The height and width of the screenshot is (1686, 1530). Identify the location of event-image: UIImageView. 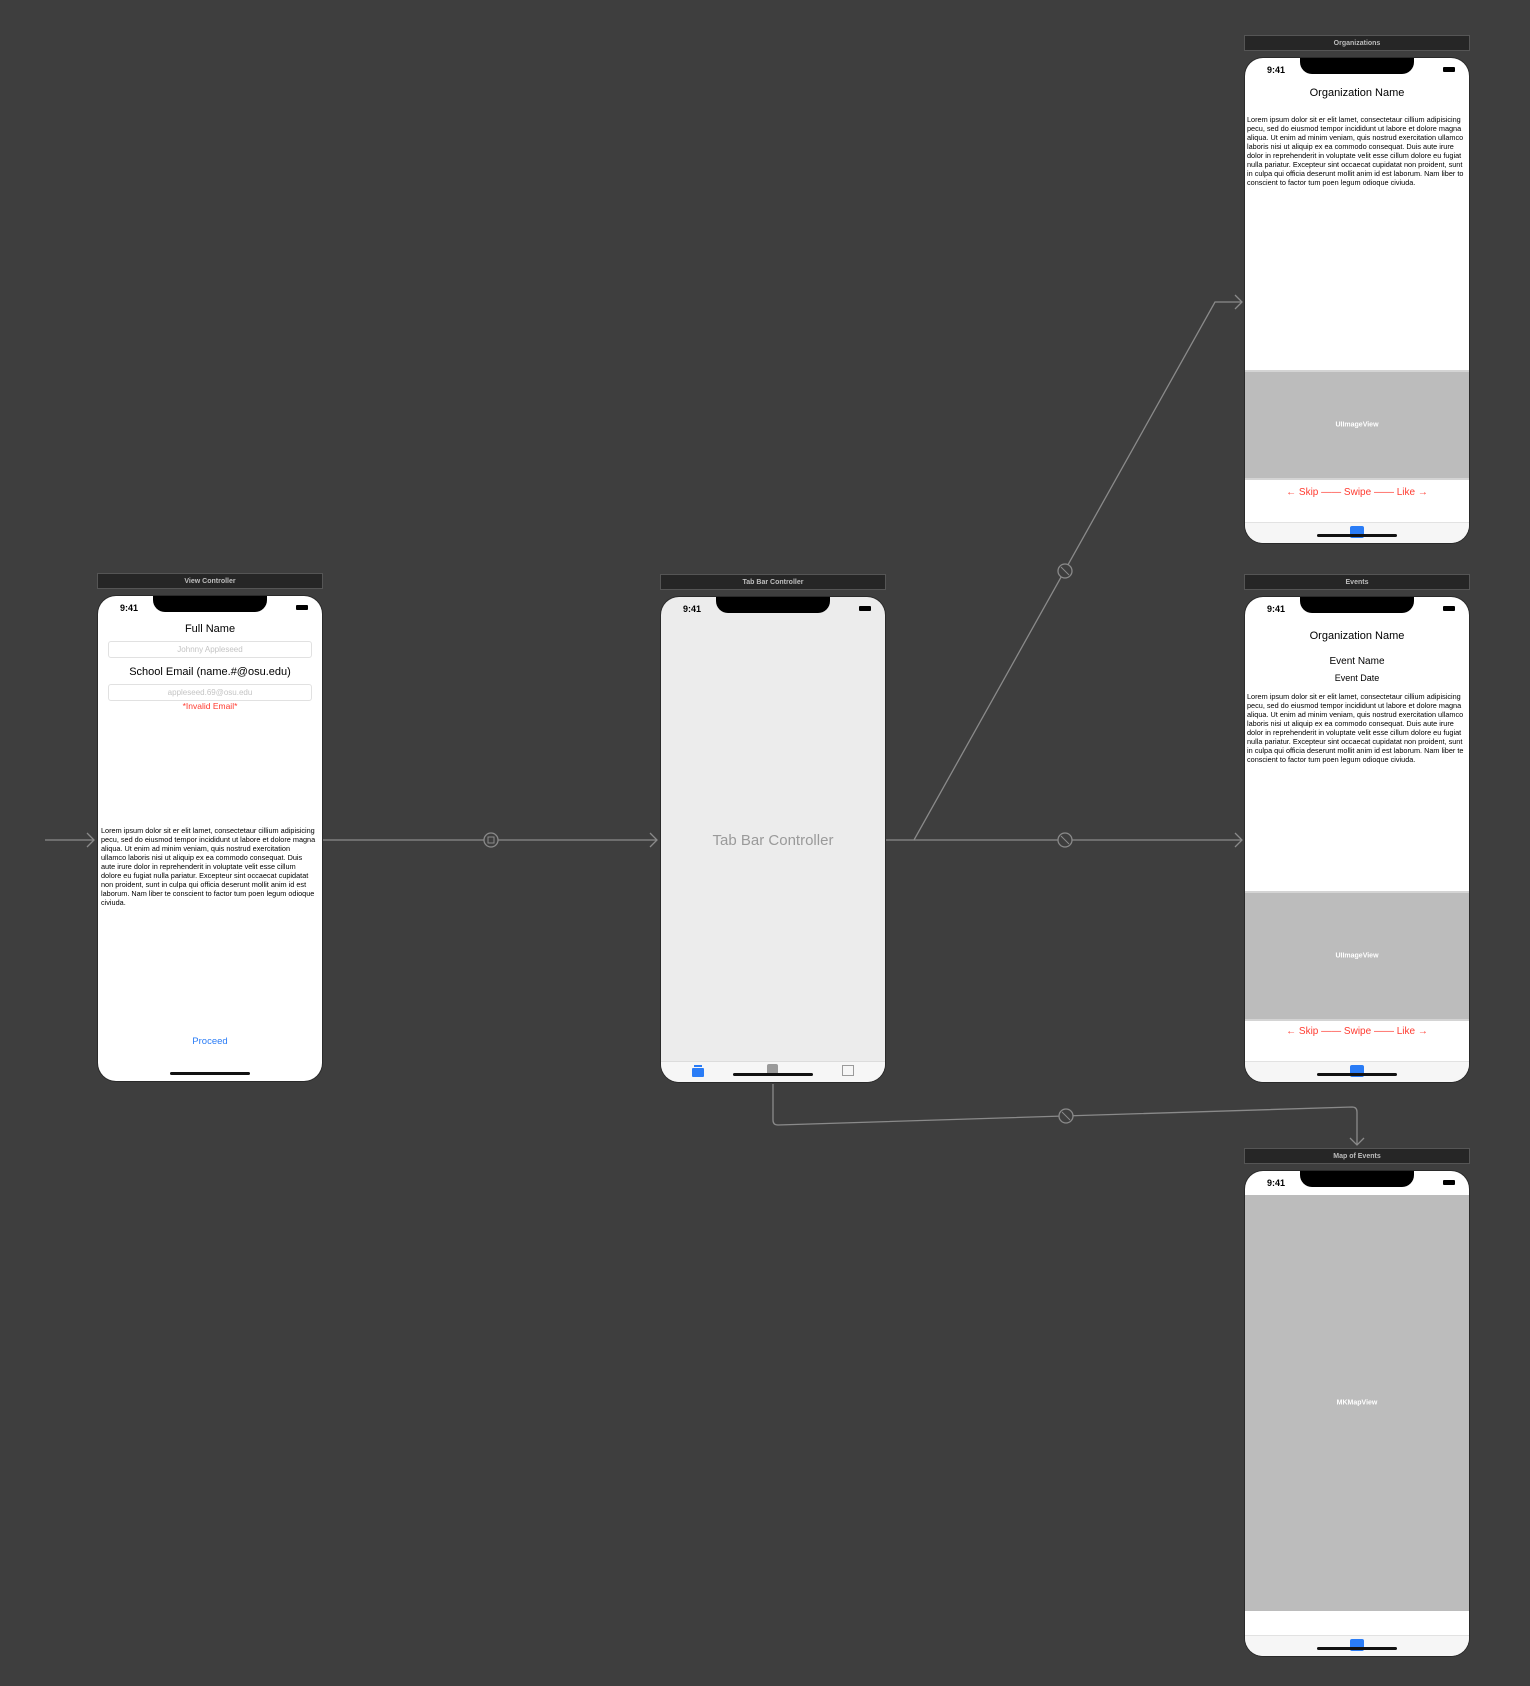
(1357, 956).